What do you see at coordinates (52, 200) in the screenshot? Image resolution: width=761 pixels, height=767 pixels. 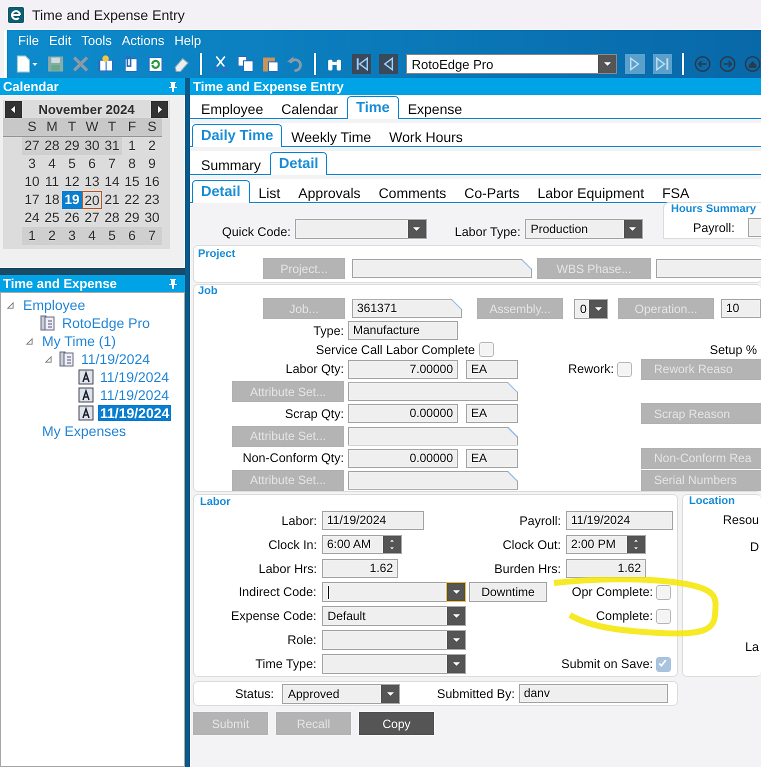 I see `calendar-day: 18` at bounding box center [52, 200].